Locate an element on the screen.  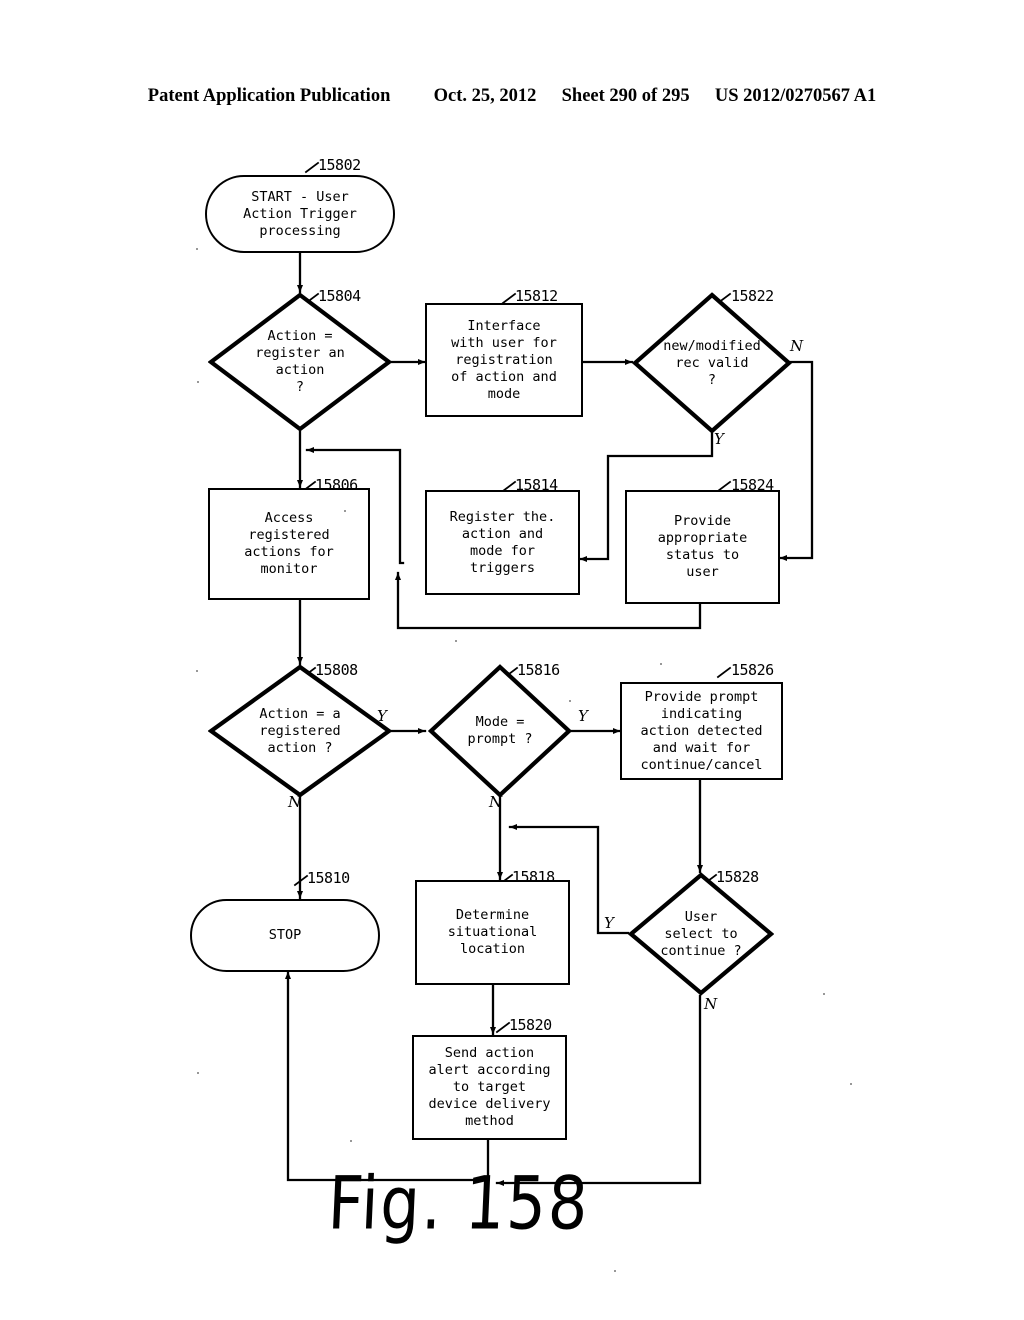
node-stop-15810-label: STOP is located at coordinates (285, 935).